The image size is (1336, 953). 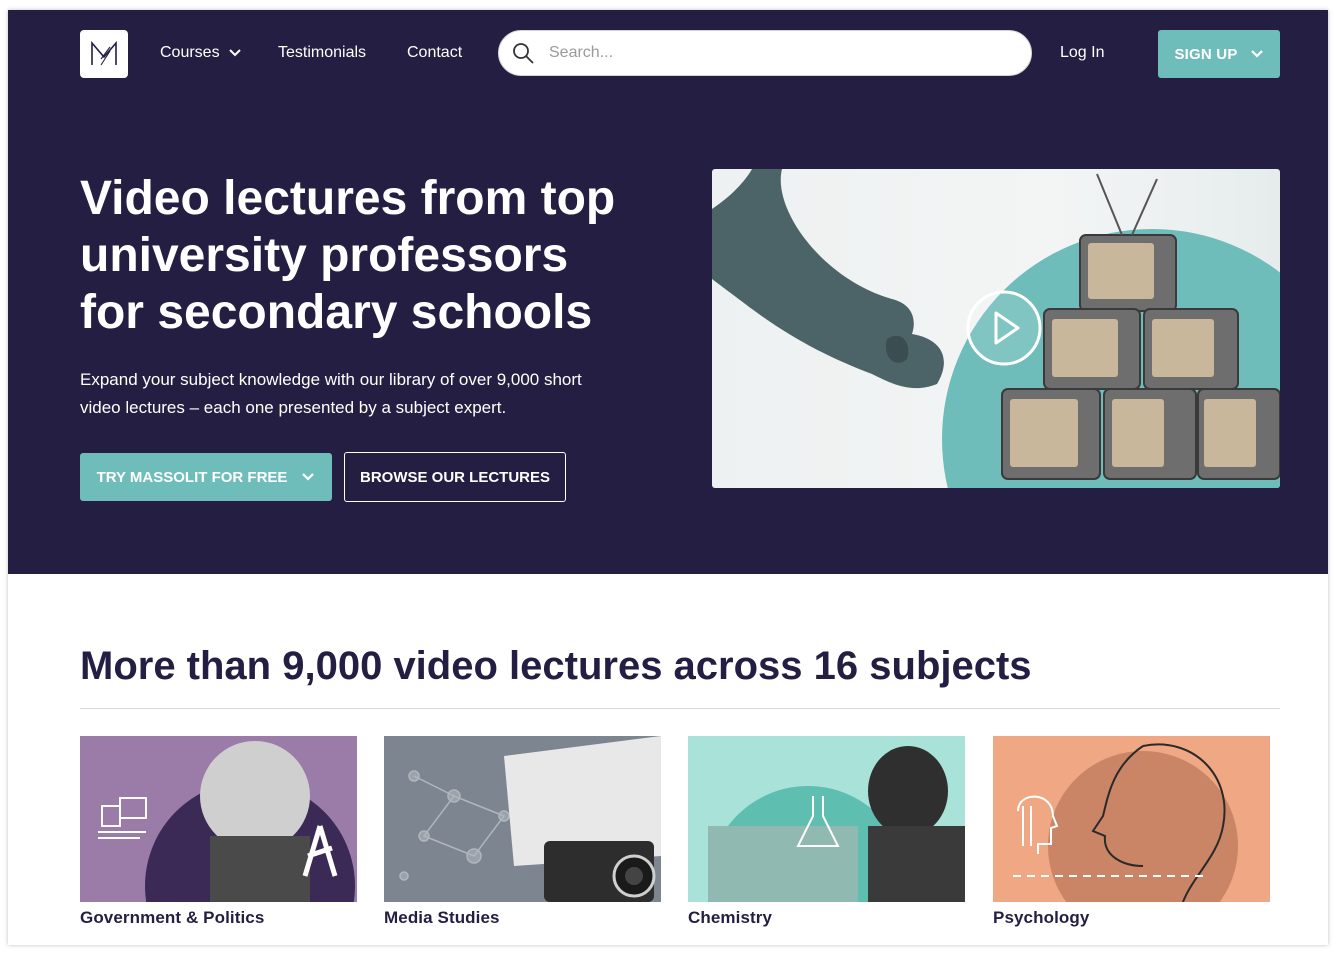 I want to click on subject-label: Chemistry, so click(x=730, y=917).